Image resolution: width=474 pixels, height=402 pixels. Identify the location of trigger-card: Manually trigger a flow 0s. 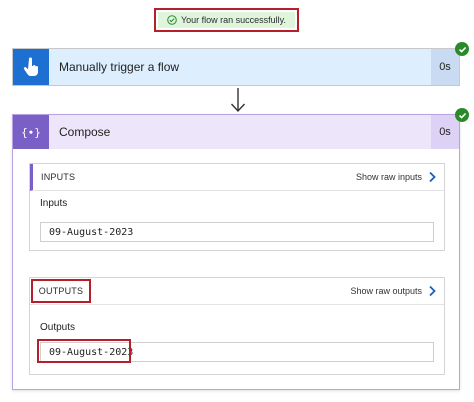
(236, 67).